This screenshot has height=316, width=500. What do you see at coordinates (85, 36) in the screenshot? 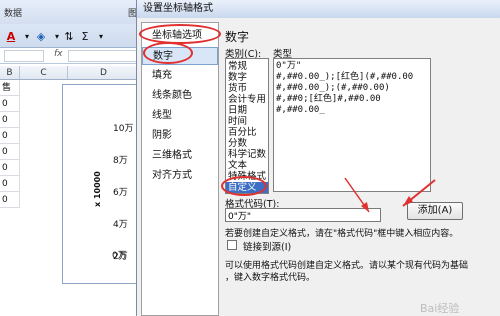
I see `sum-icon: Σ` at bounding box center [85, 36].